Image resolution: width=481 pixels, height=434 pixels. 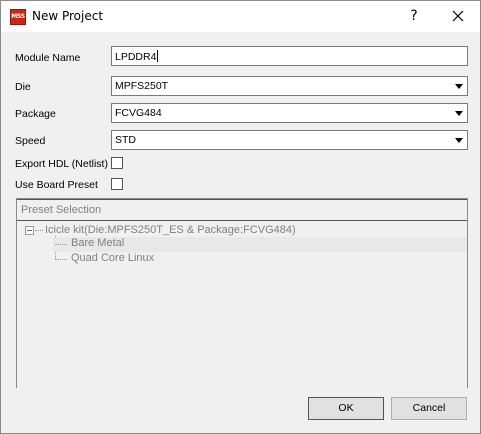 I want to click on tree-item-quad-core-linux: Quad Core Linux, so click(x=112, y=258).